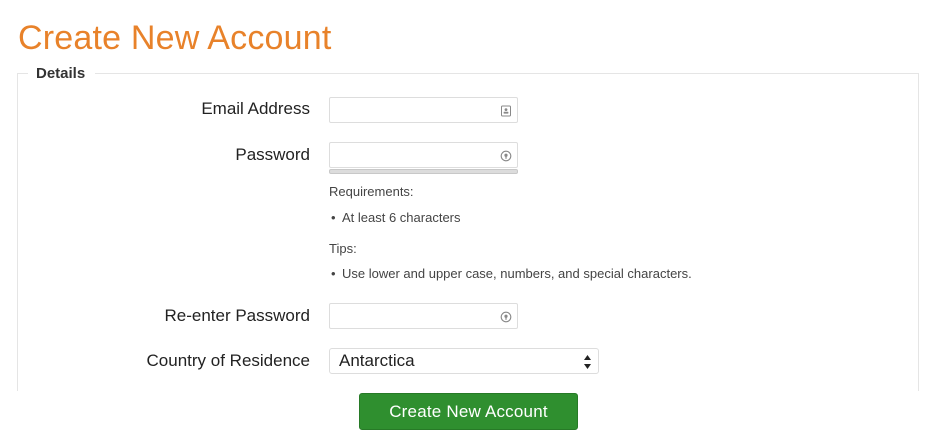 The image size is (940, 444). What do you see at coordinates (468, 411) in the screenshot?
I see `create-account-button: Create New Account` at bounding box center [468, 411].